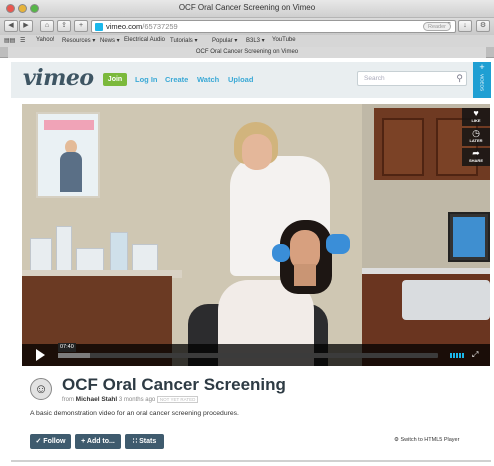  I want to click on vimeo-favicon-icon, so click(99, 27).